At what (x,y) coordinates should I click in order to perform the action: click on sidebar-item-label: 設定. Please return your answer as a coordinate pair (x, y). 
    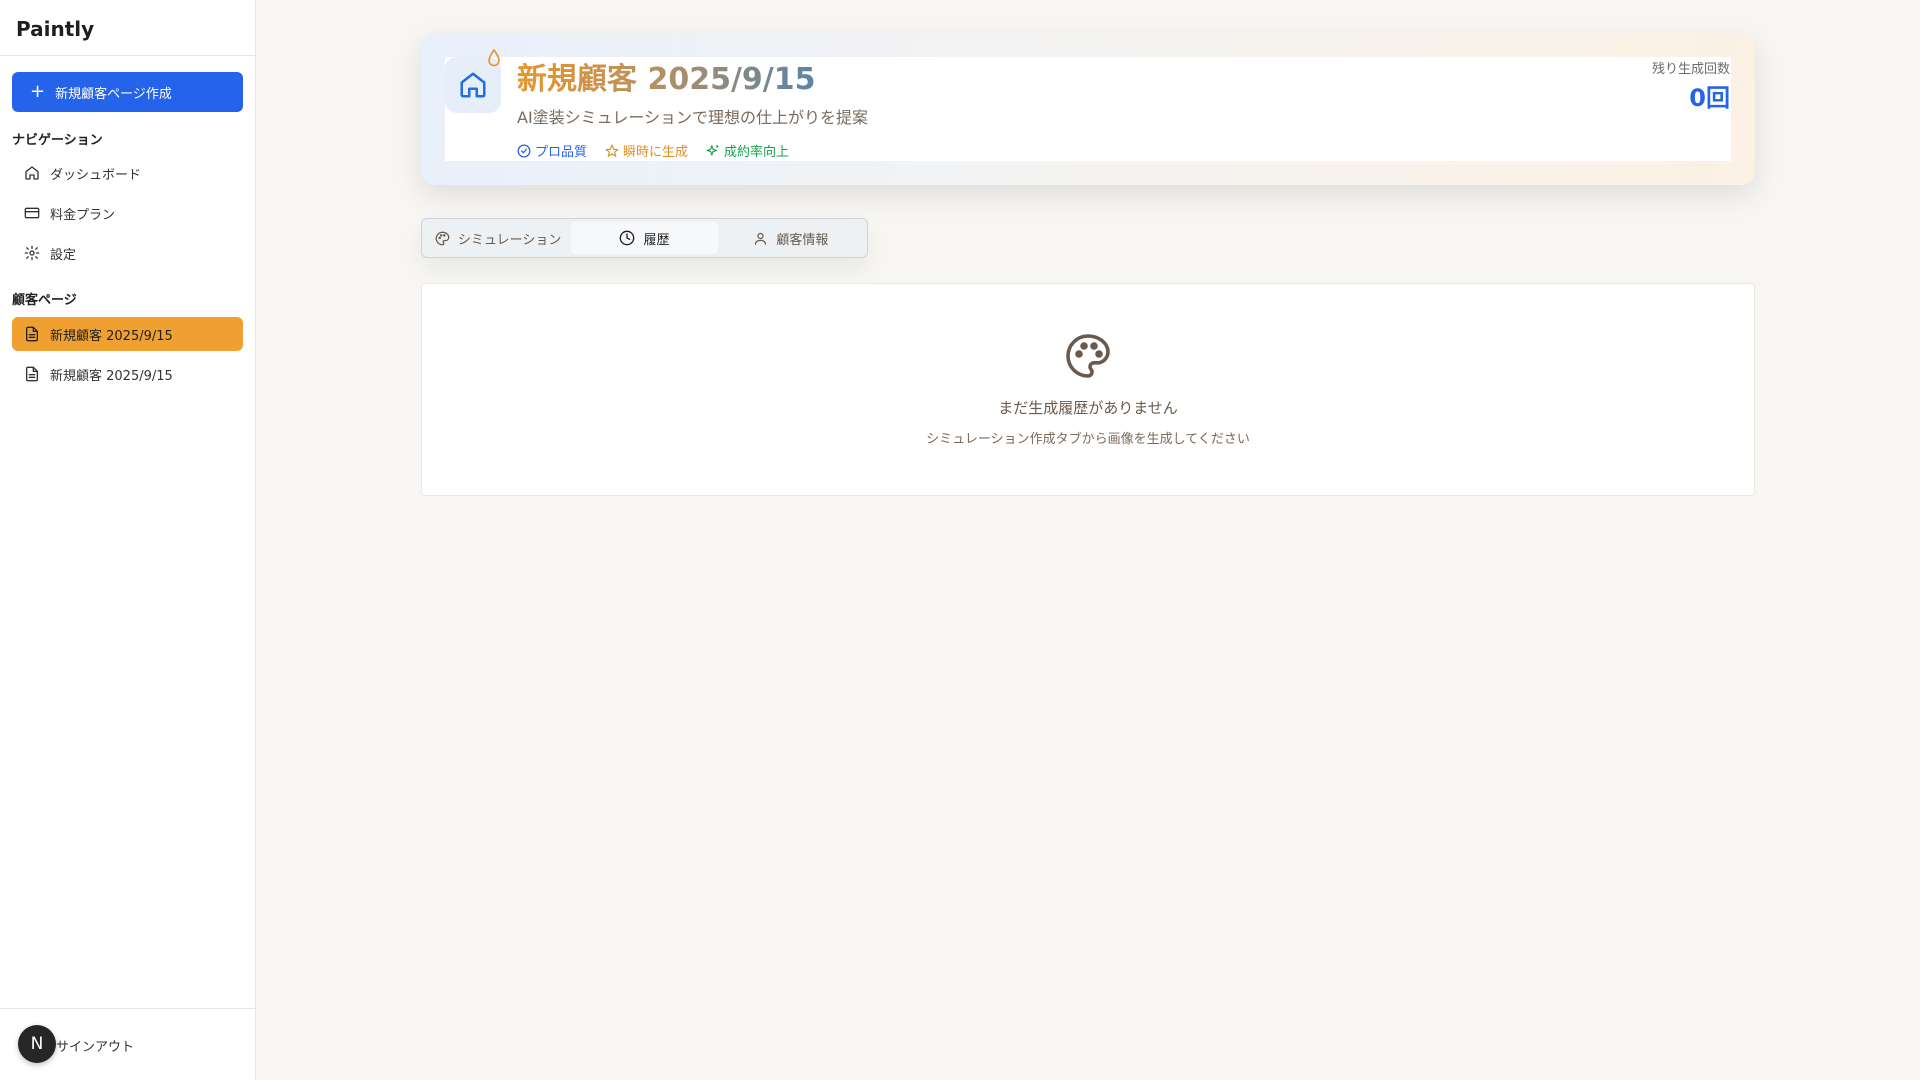
    Looking at the image, I should click on (63, 255).